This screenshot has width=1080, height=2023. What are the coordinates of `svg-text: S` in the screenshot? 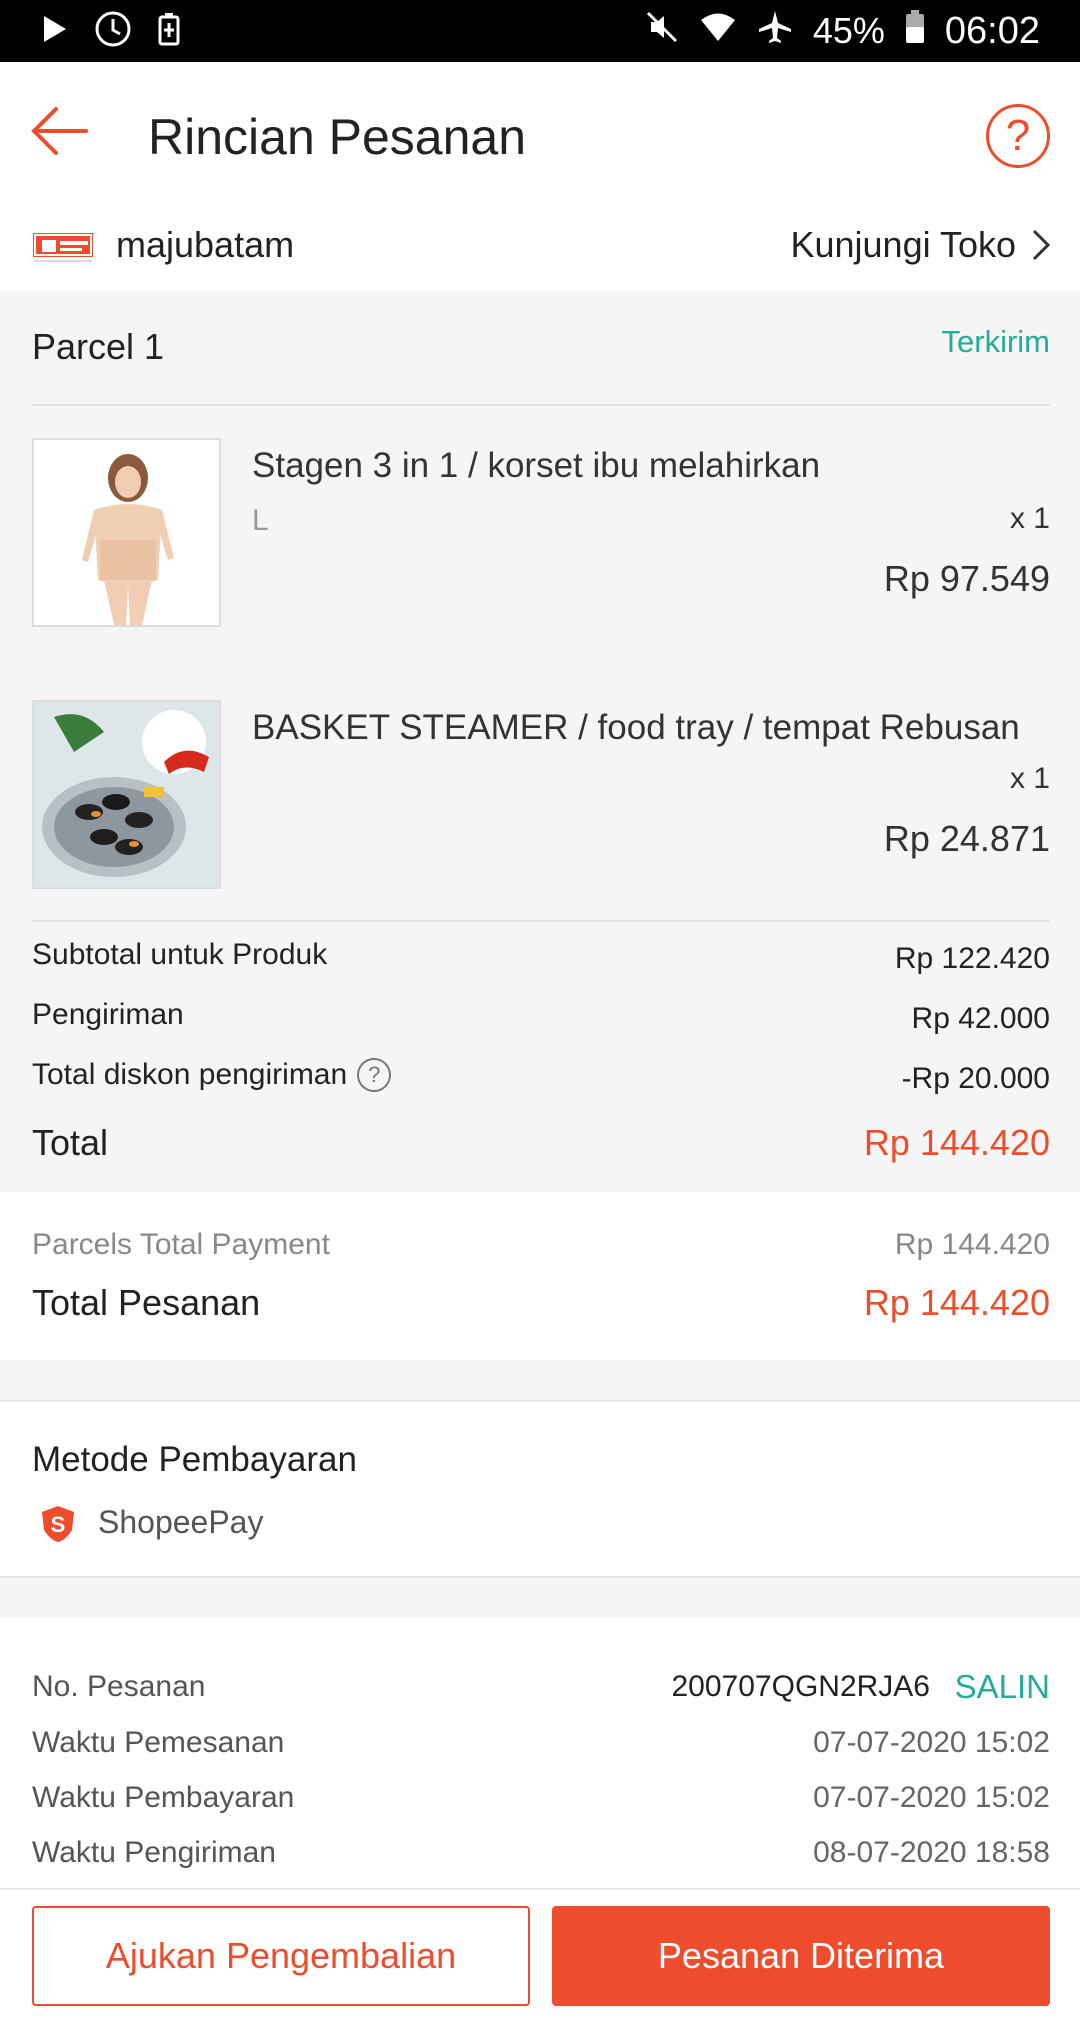 It's located at (58, 1524).